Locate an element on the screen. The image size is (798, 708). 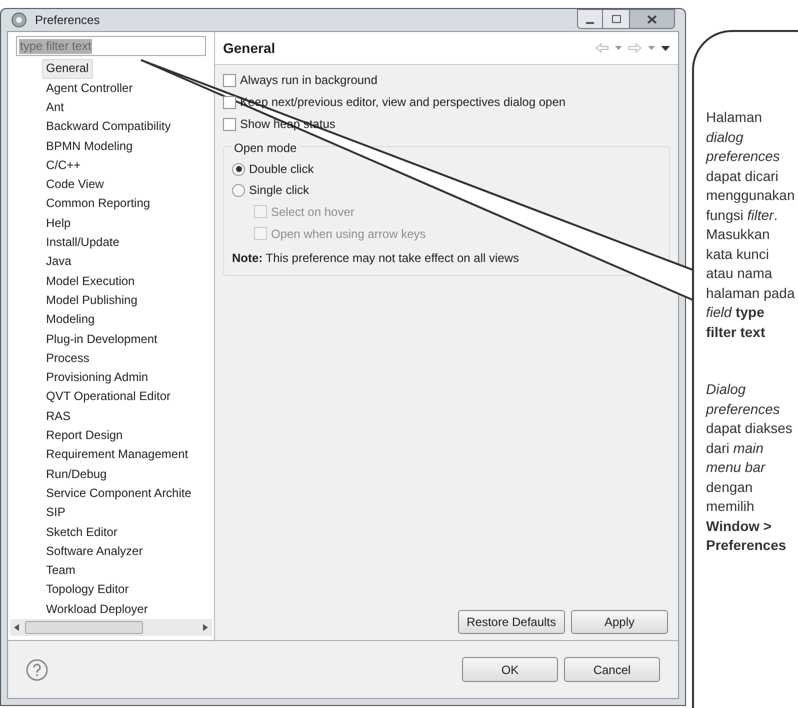
tree-item: Modeling is located at coordinates (70, 320).